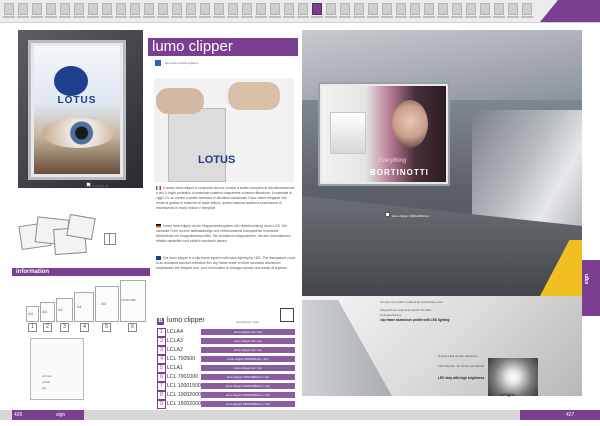 This screenshot has width=600, height=426. Describe the element at coordinates (181, 359) in the screenshot. I see `product-code: LCL 700500` at that location.